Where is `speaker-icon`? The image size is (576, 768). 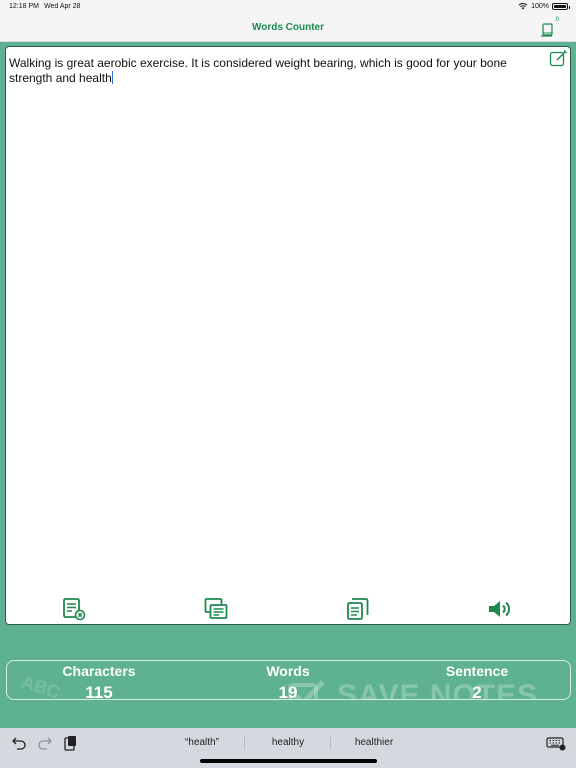
speaker-icon is located at coordinates (499, 609).